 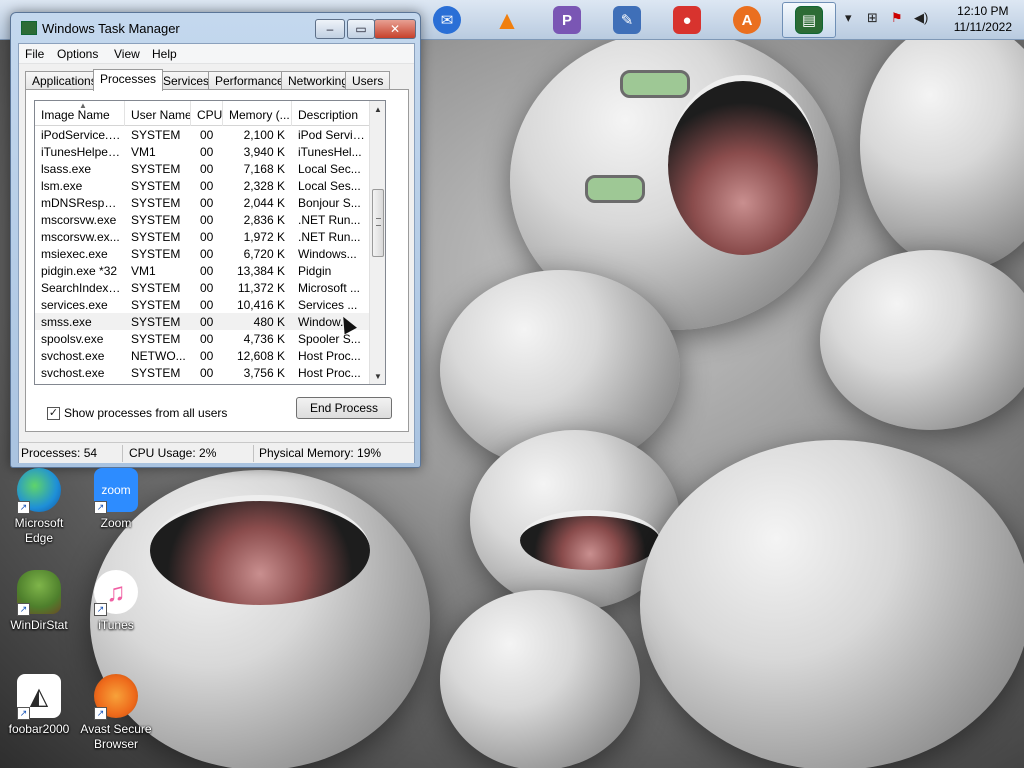 I want to click on table-row: pidgin.exe *32 VM1 00 13,384 K Pidgin, so click(x=203, y=270).